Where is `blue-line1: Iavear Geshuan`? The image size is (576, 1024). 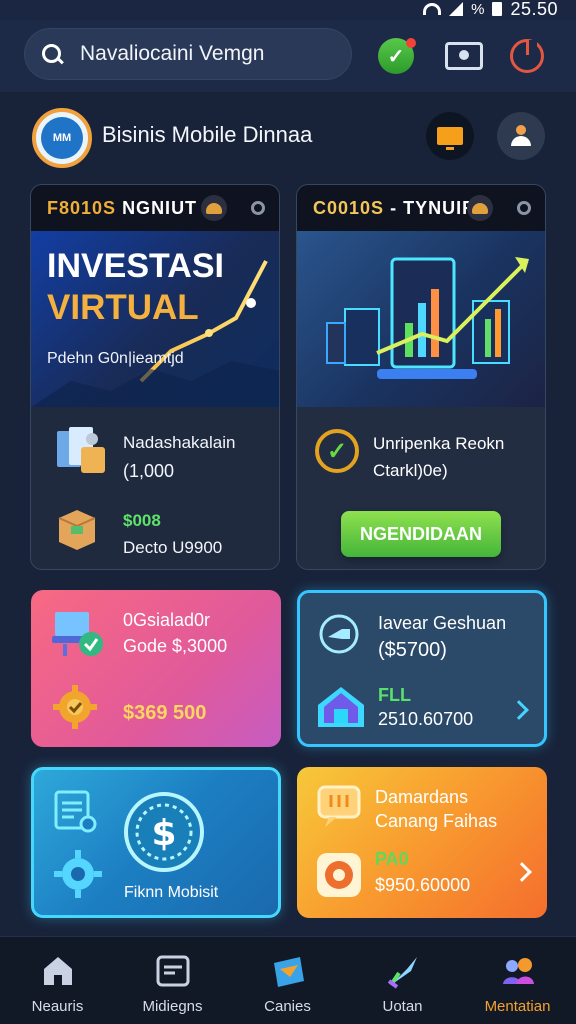
blue-line1: Iavear Geshuan is located at coordinates (442, 623).